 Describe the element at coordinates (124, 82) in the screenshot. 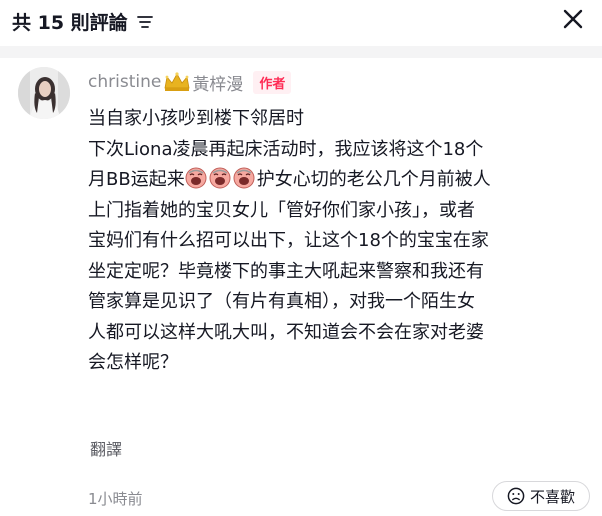

I see `author-name: christine` at that location.